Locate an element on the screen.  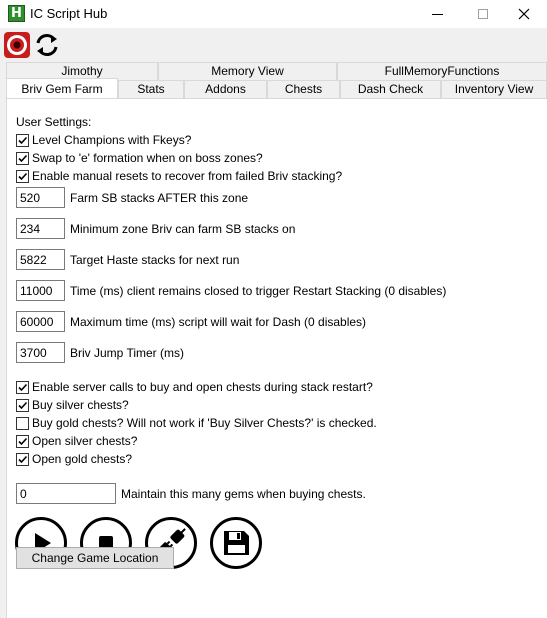
minimize-icon is located at coordinates (437, 14).